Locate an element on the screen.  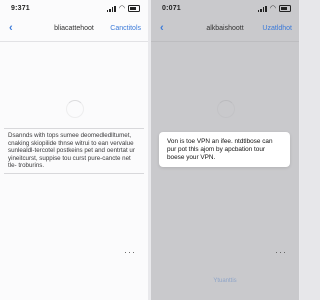
status-time: 0:071 is located at coordinates (171, 8).